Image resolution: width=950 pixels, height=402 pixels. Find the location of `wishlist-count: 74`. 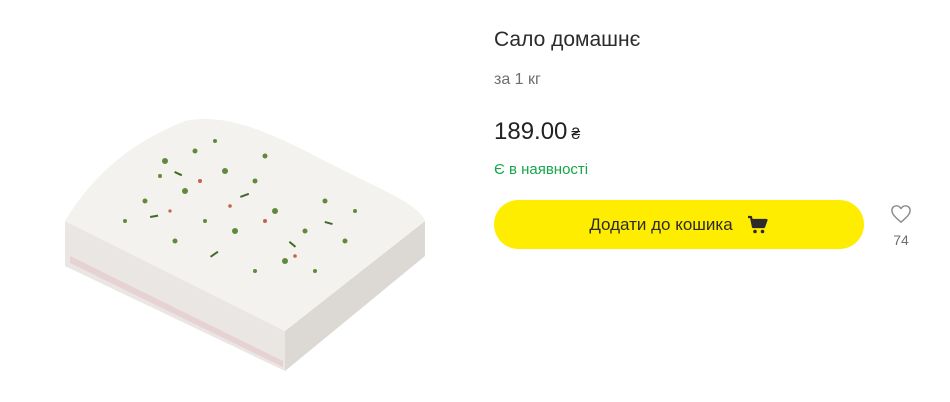

wishlist-count: 74 is located at coordinates (901, 240).